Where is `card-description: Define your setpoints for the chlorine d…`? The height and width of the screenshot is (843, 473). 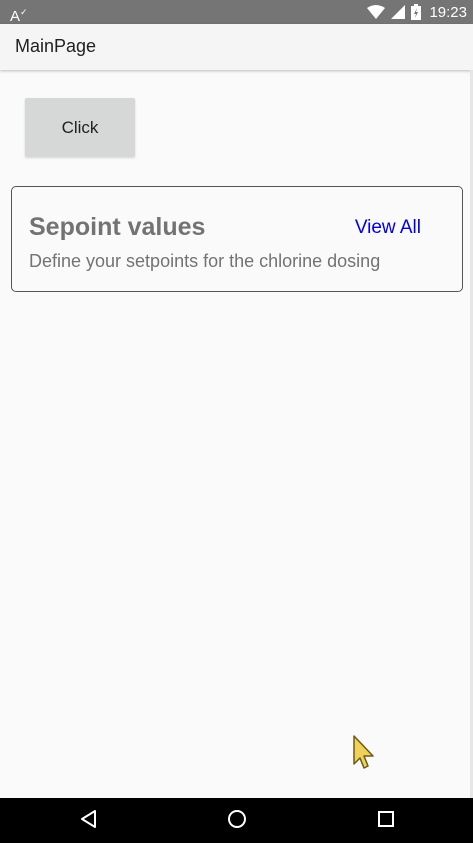
card-description: Define your setpoints for the chlorine d… is located at coordinates (205, 261).